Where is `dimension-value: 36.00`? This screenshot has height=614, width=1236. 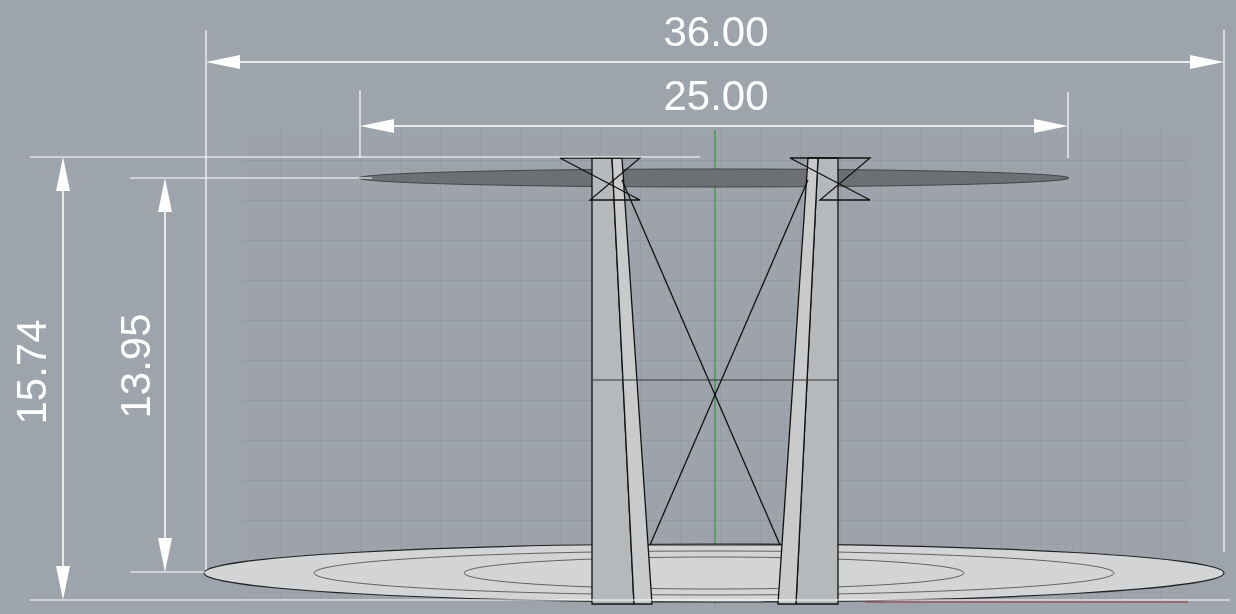
dimension-value: 36.00 is located at coordinates (716, 31).